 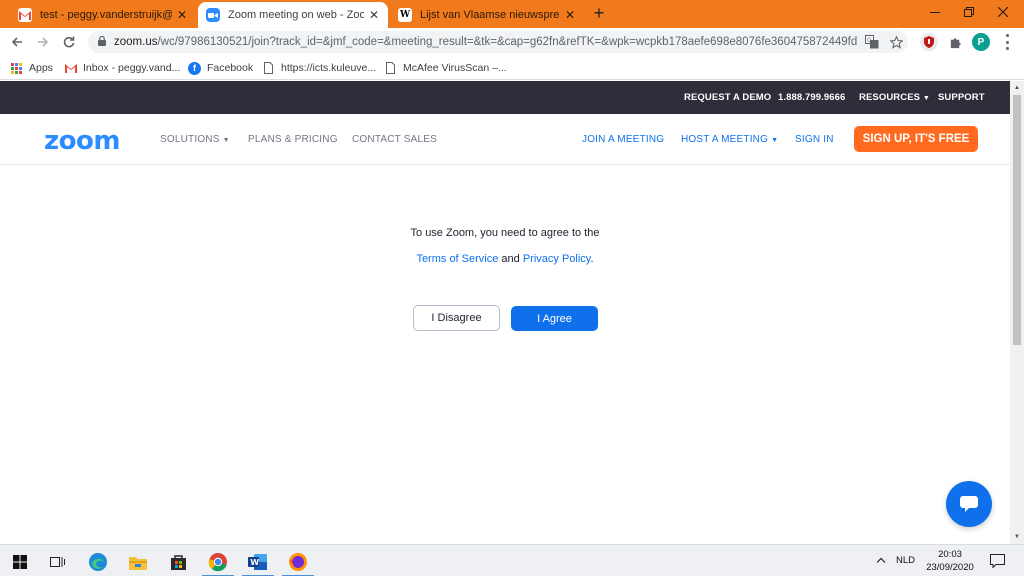 I want to click on support-link: SUPPORT, so click(x=961, y=97).